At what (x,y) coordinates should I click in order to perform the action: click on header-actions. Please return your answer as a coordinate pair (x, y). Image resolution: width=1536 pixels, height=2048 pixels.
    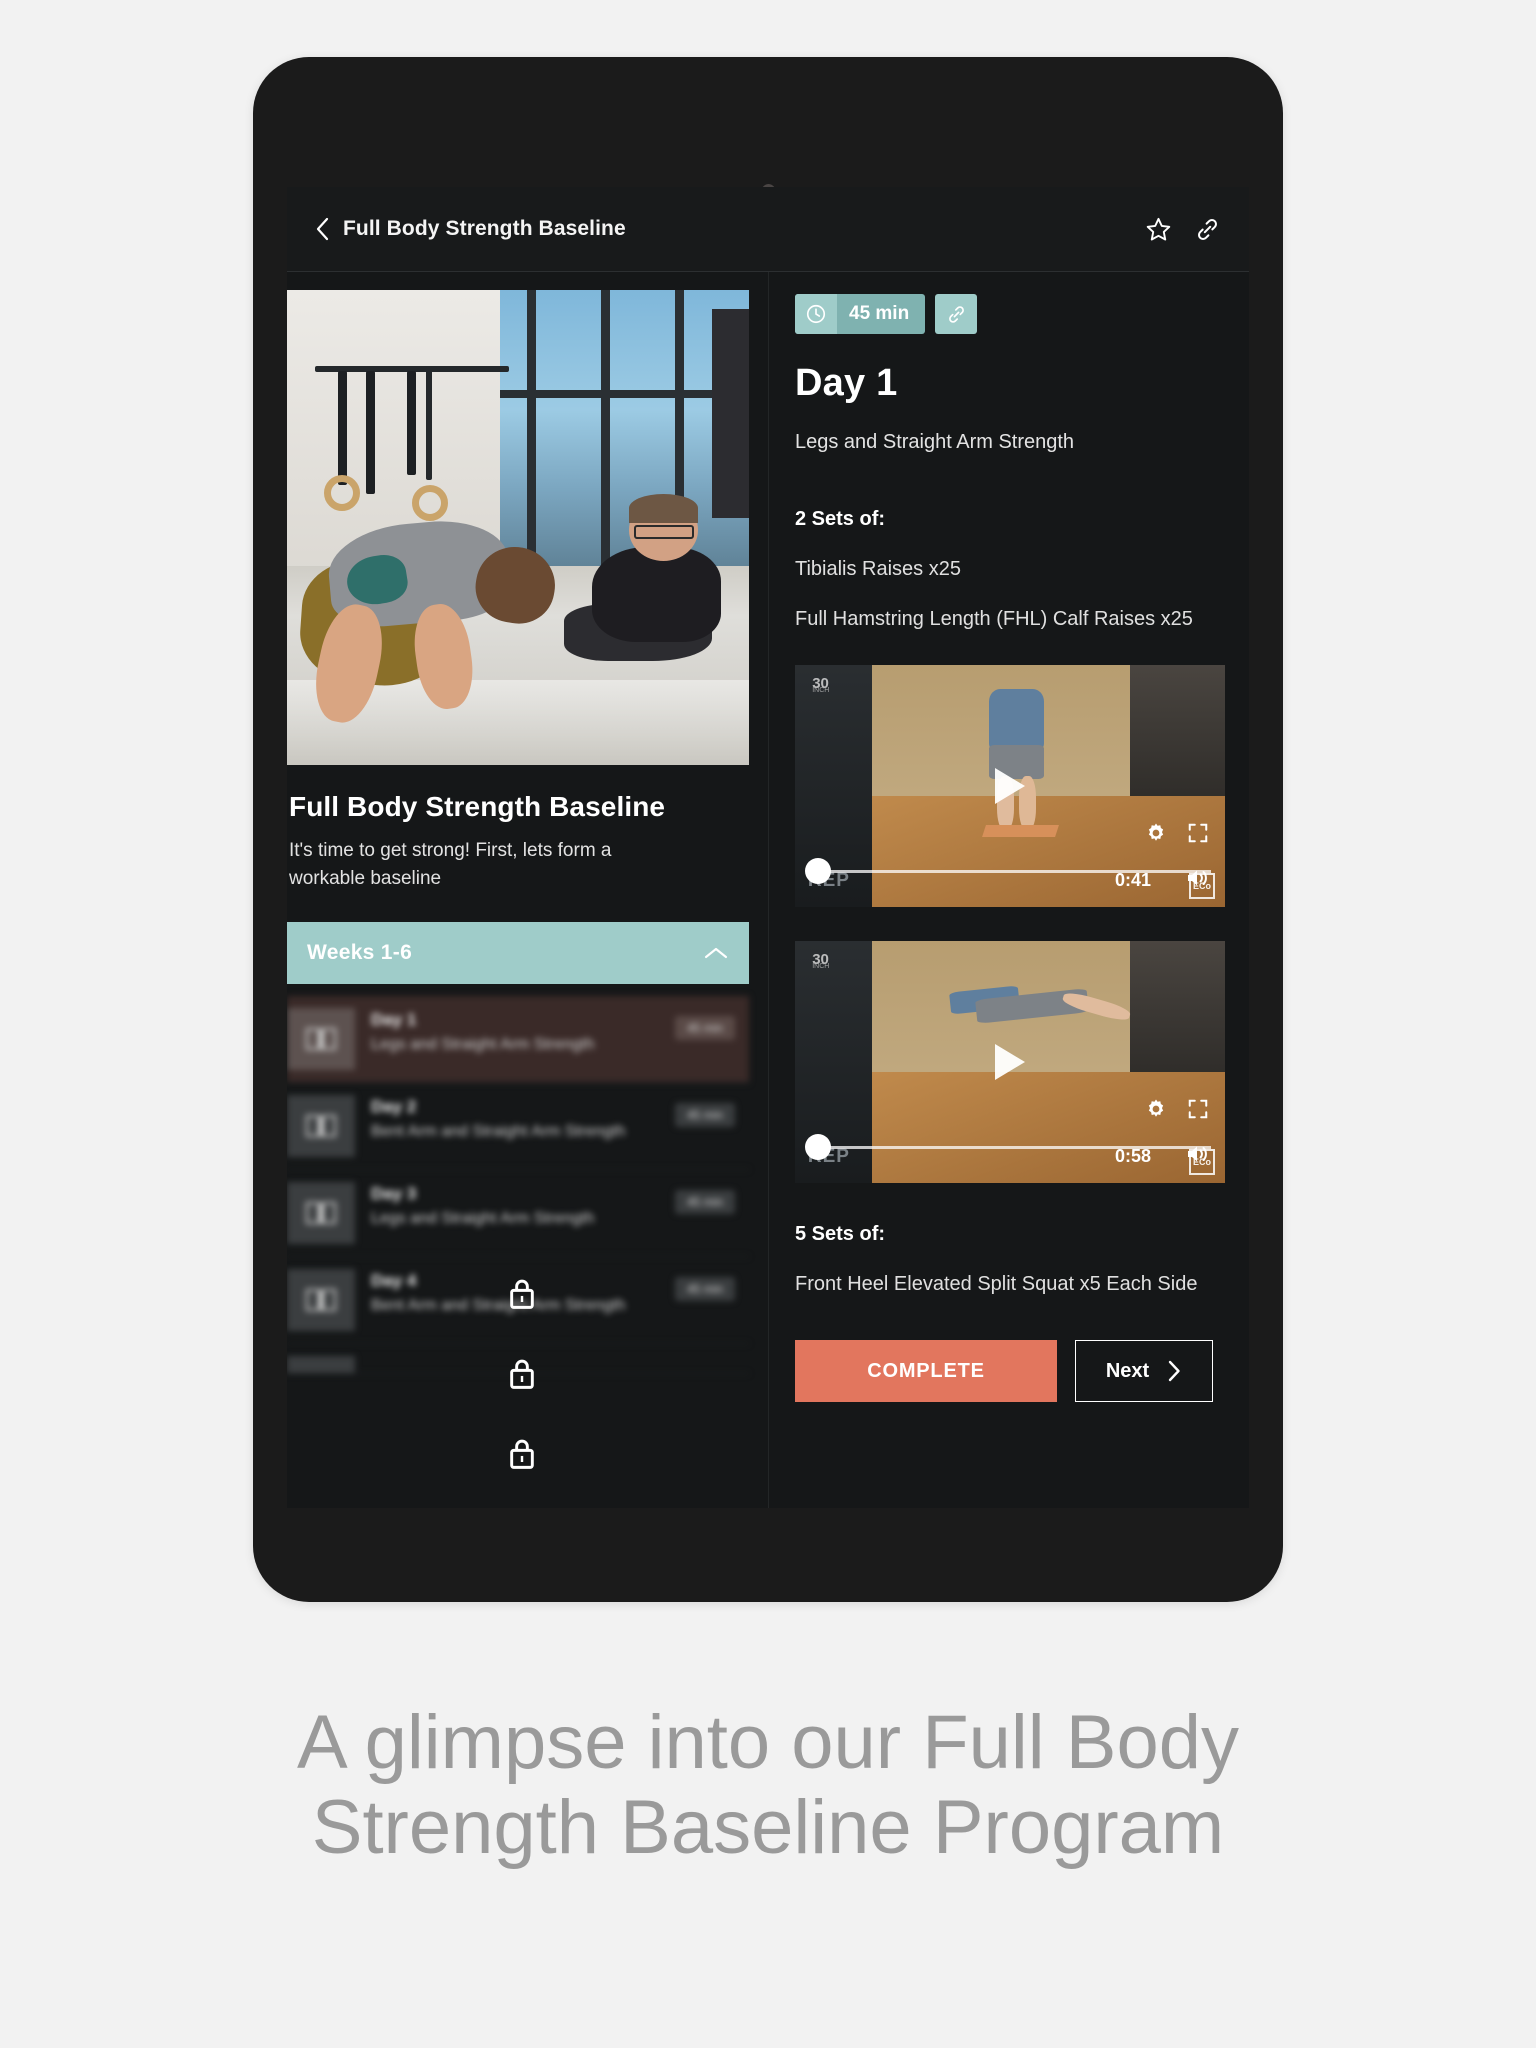
    Looking at the image, I should click on (1183, 229).